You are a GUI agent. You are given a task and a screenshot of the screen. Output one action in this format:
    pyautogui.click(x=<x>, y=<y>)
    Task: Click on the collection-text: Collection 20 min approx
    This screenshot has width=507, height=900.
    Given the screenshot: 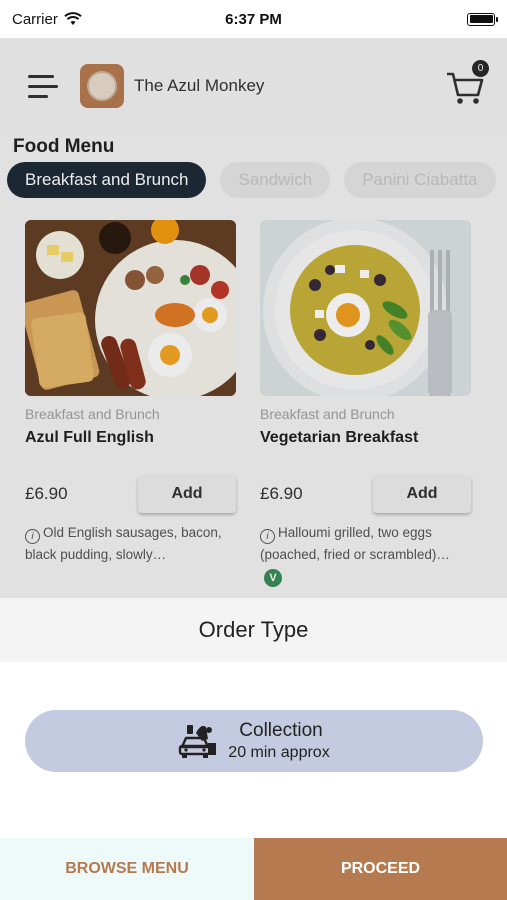 What is the action you would take?
    pyautogui.click(x=278, y=741)
    